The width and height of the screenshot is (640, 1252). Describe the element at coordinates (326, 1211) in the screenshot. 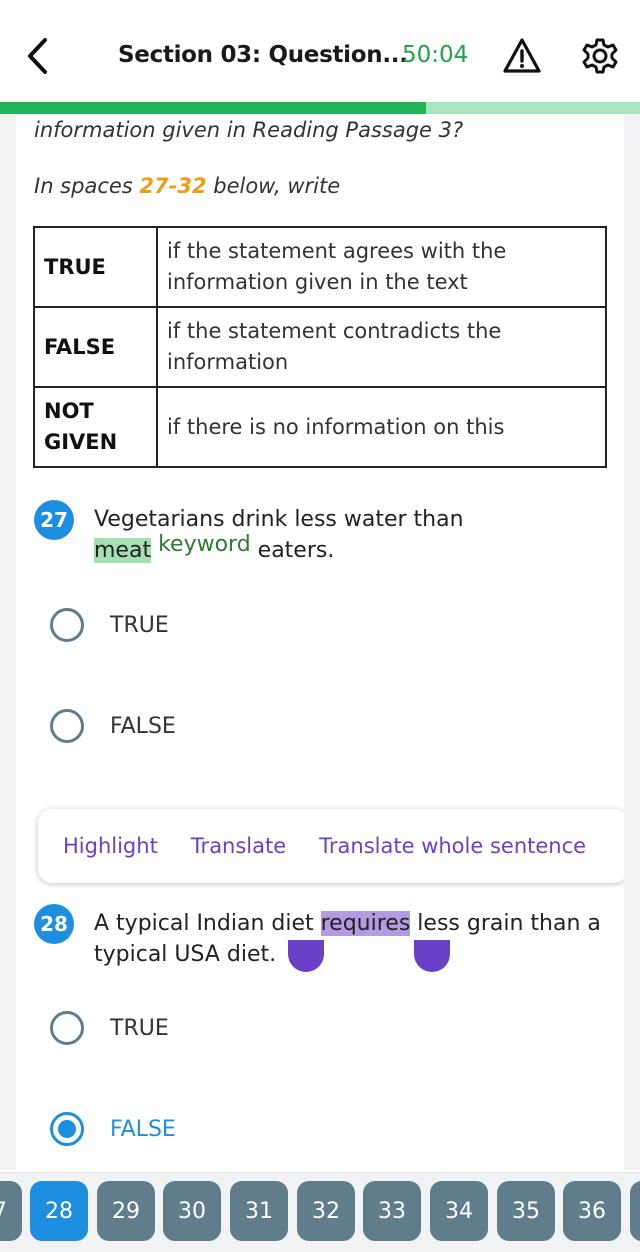

I see `page-button: 32` at that location.